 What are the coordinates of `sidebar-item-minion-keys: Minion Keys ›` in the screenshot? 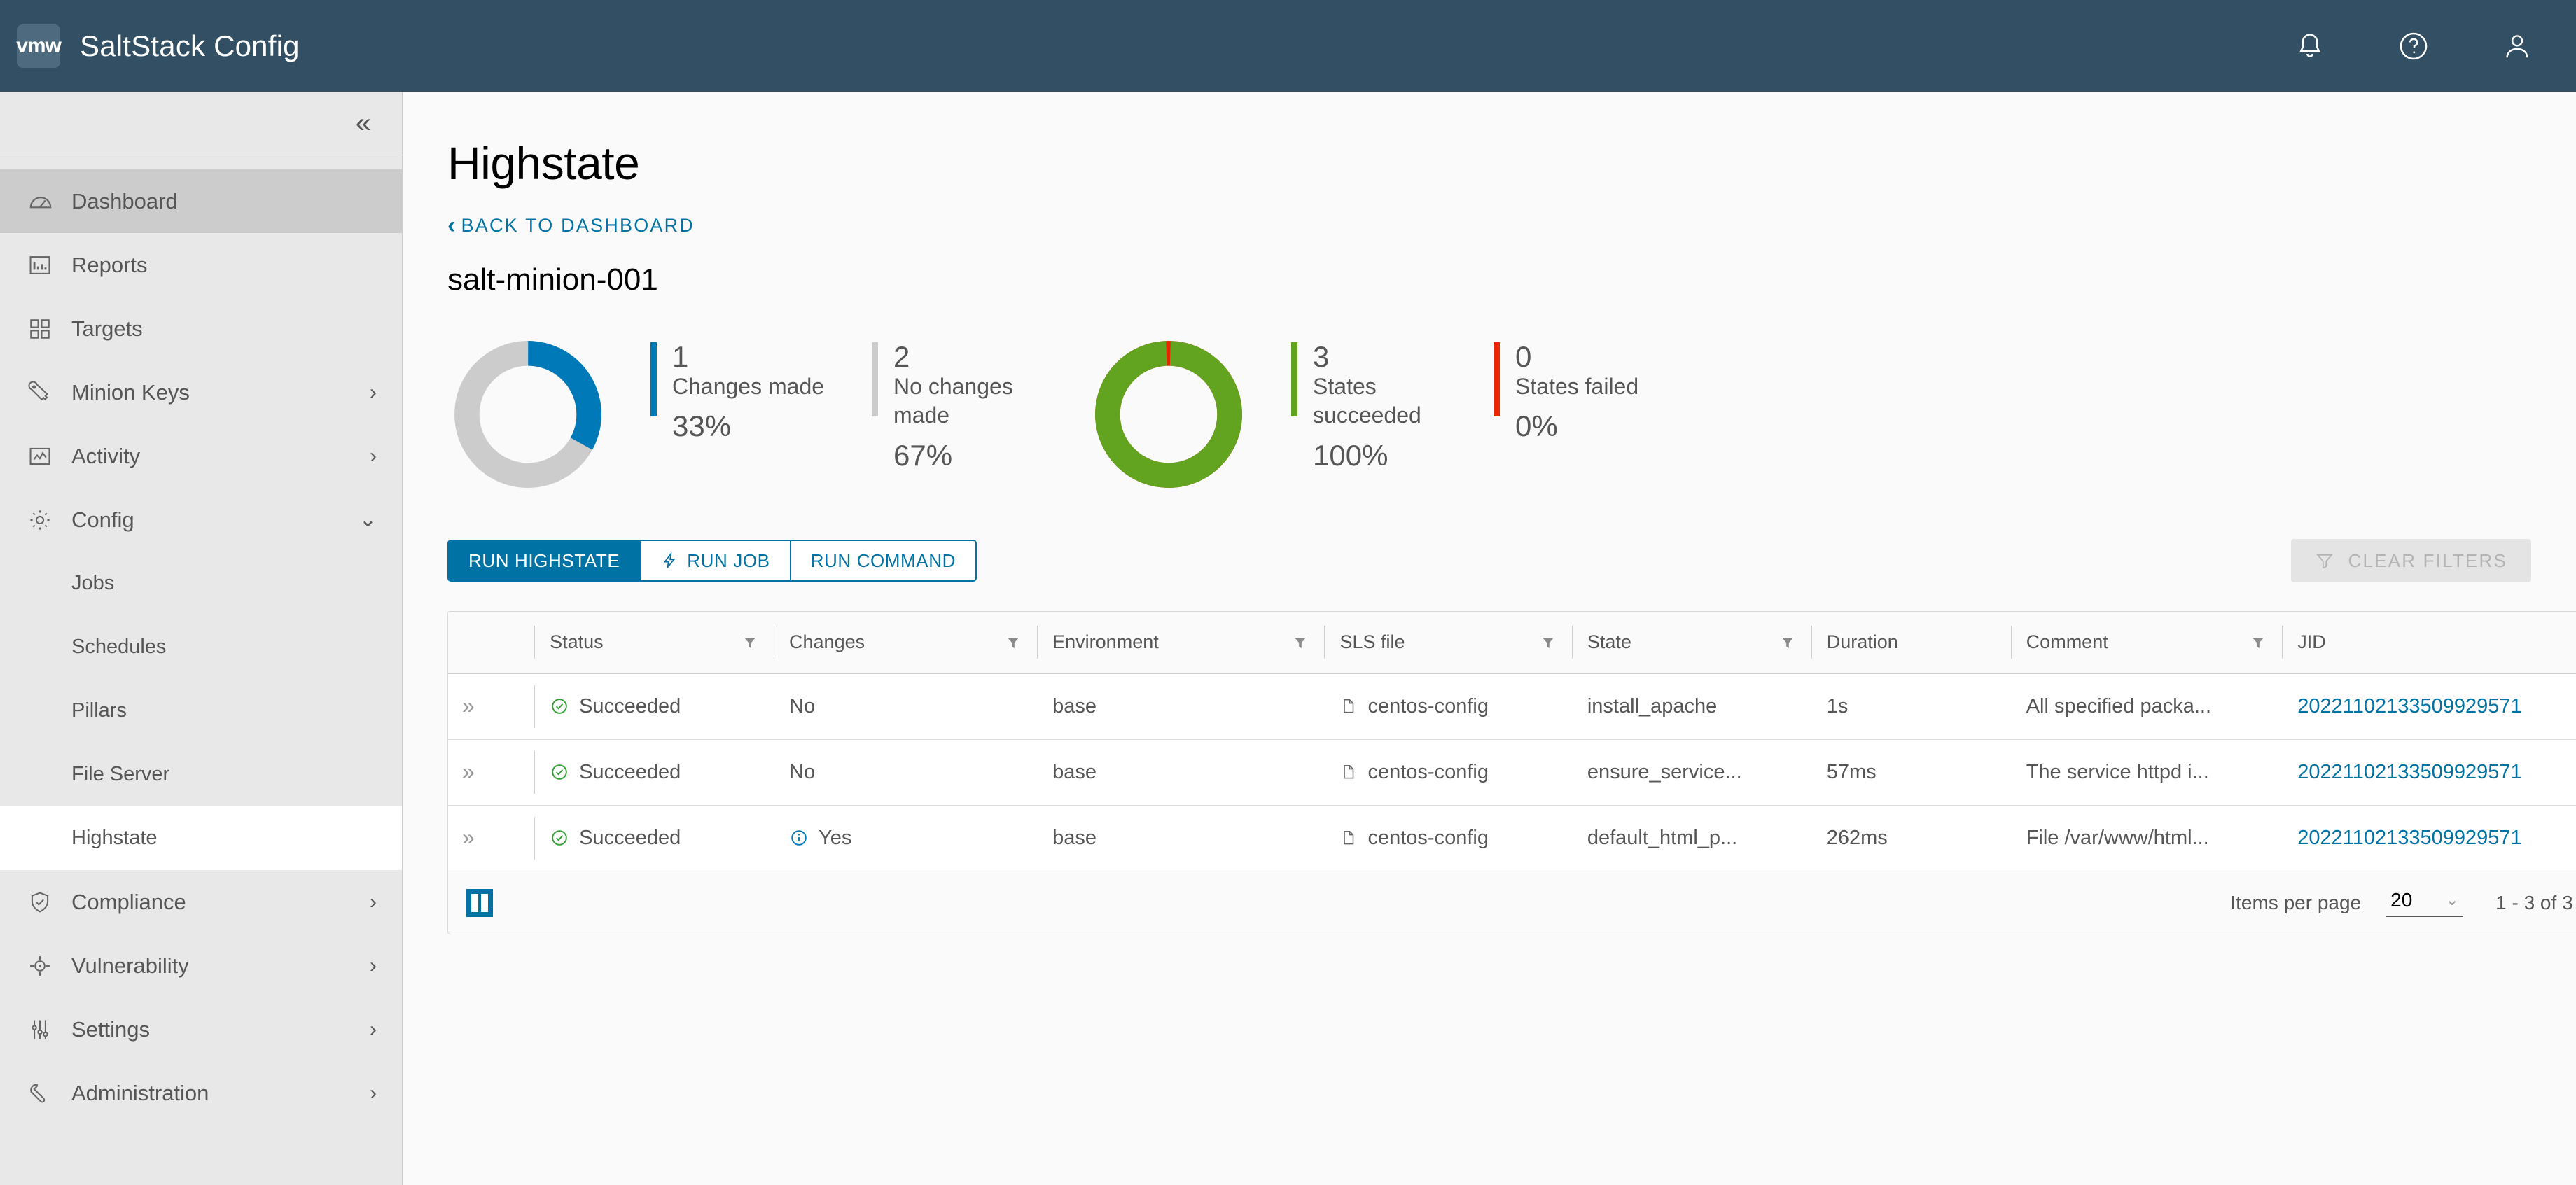 It's located at (201, 392).